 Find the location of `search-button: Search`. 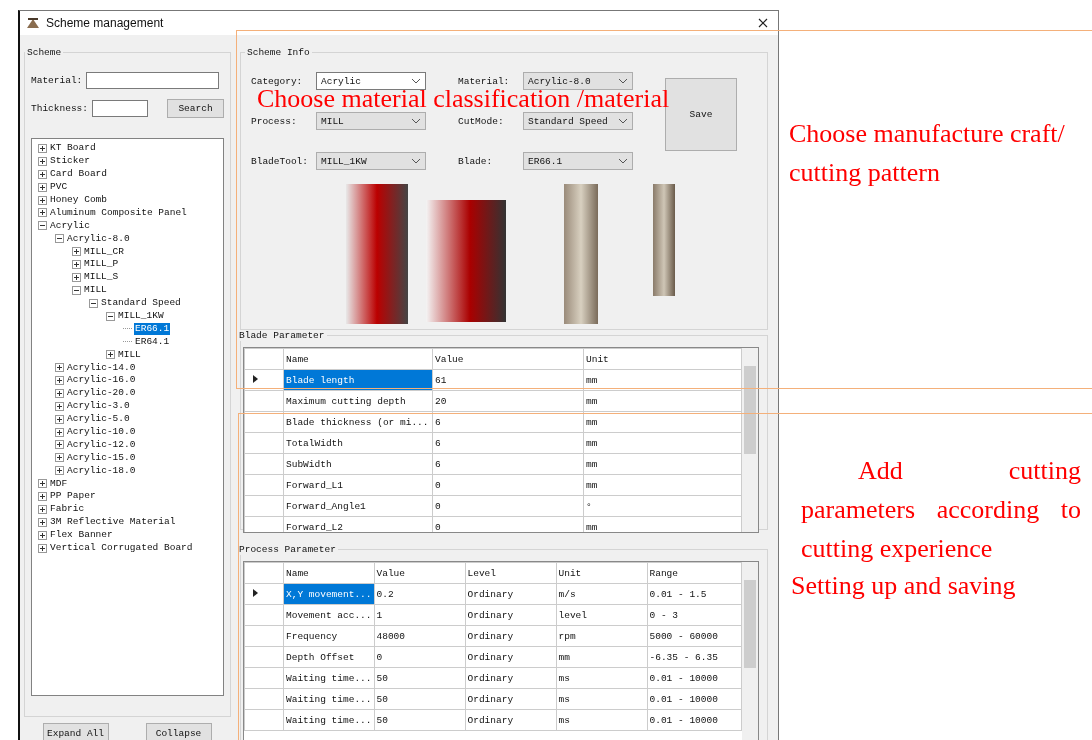

search-button: Search is located at coordinates (195, 108).